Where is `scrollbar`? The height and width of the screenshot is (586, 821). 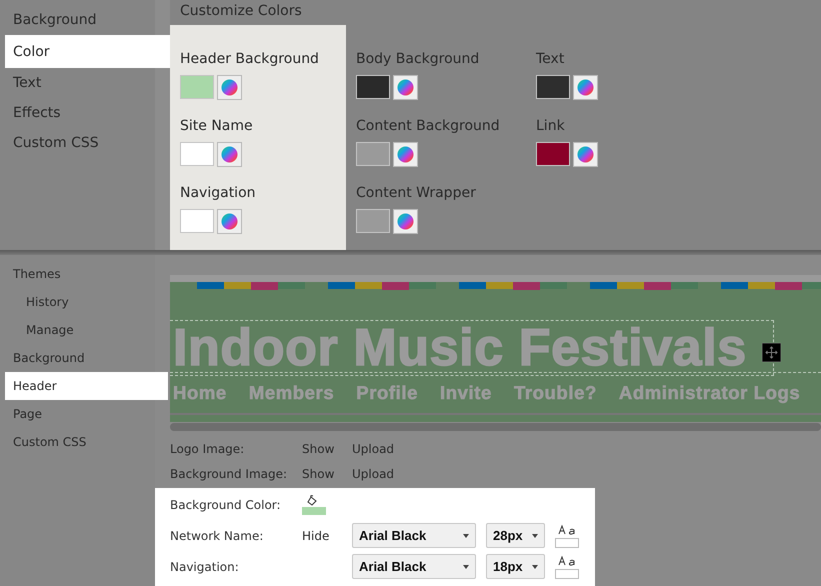
scrollbar is located at coordinates (495, 427).